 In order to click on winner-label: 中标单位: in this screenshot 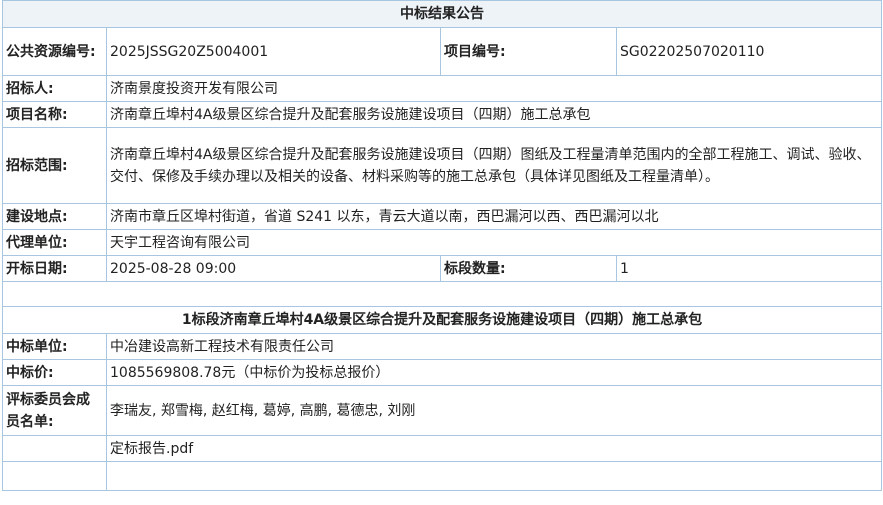, I will do `click(54, 346)`.